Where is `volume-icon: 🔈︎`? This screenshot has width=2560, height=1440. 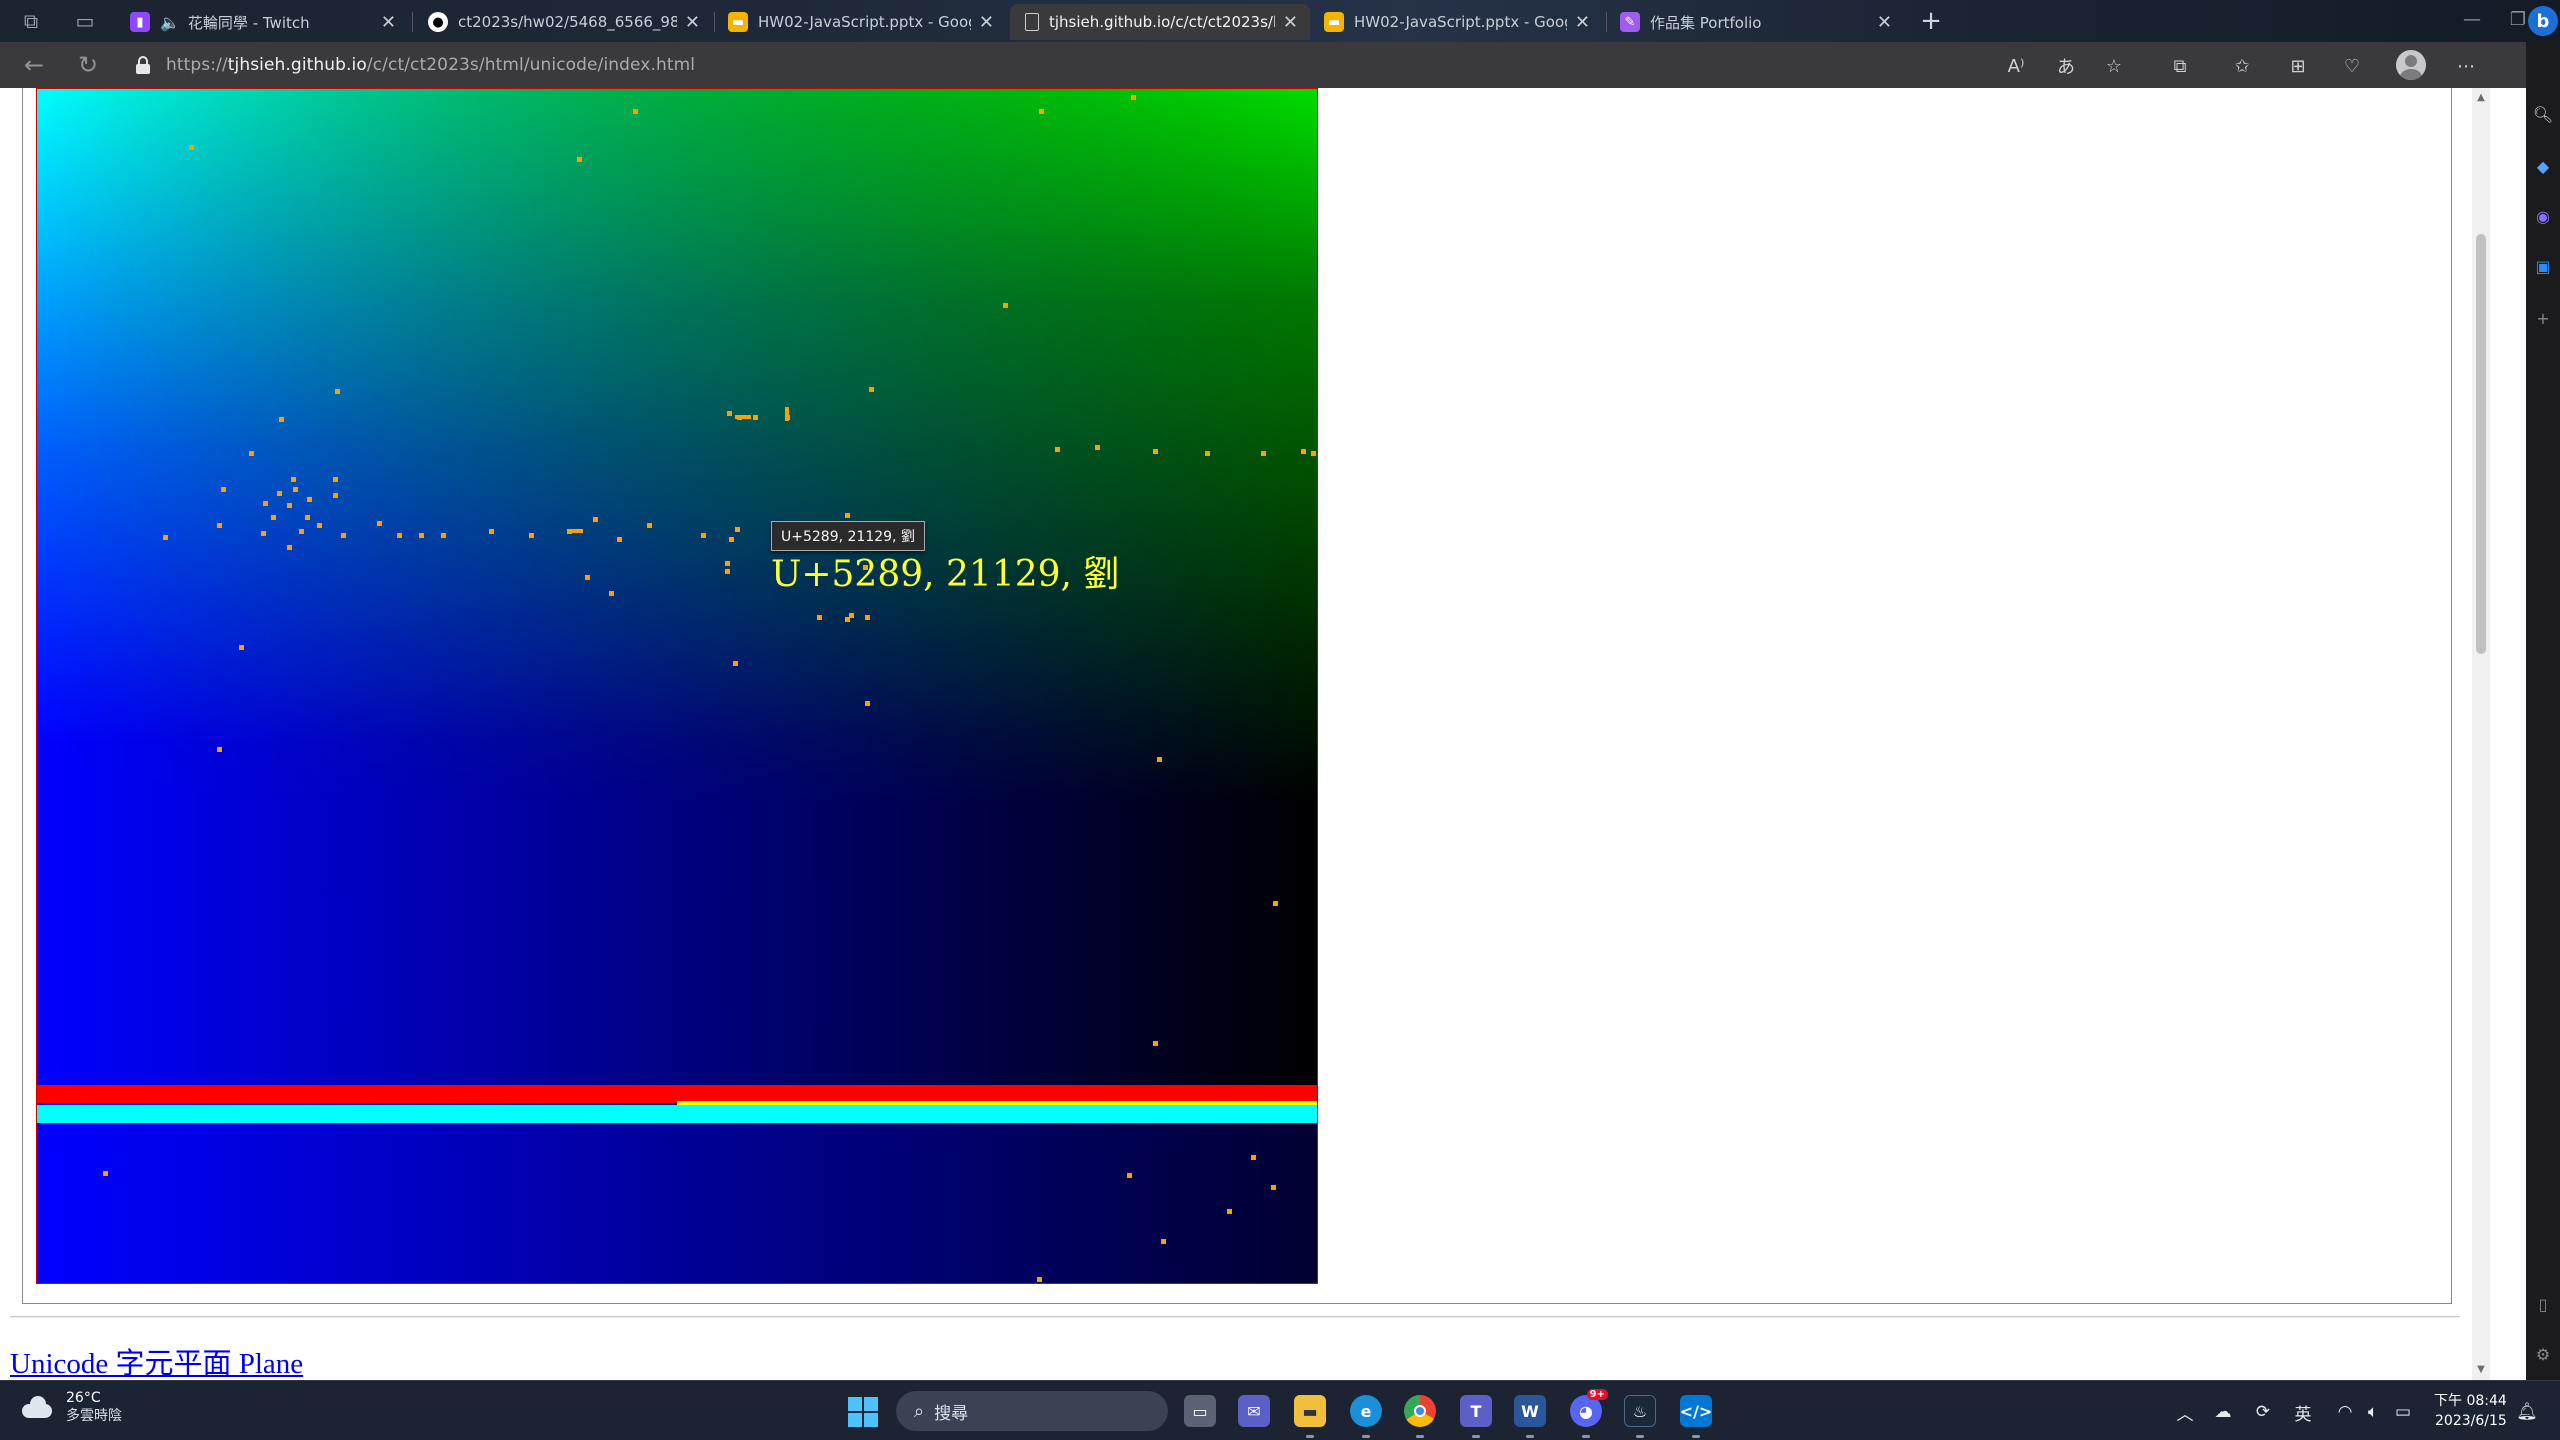 volume-icon: 🔈︎ is located at coordinates (2373, 1412).